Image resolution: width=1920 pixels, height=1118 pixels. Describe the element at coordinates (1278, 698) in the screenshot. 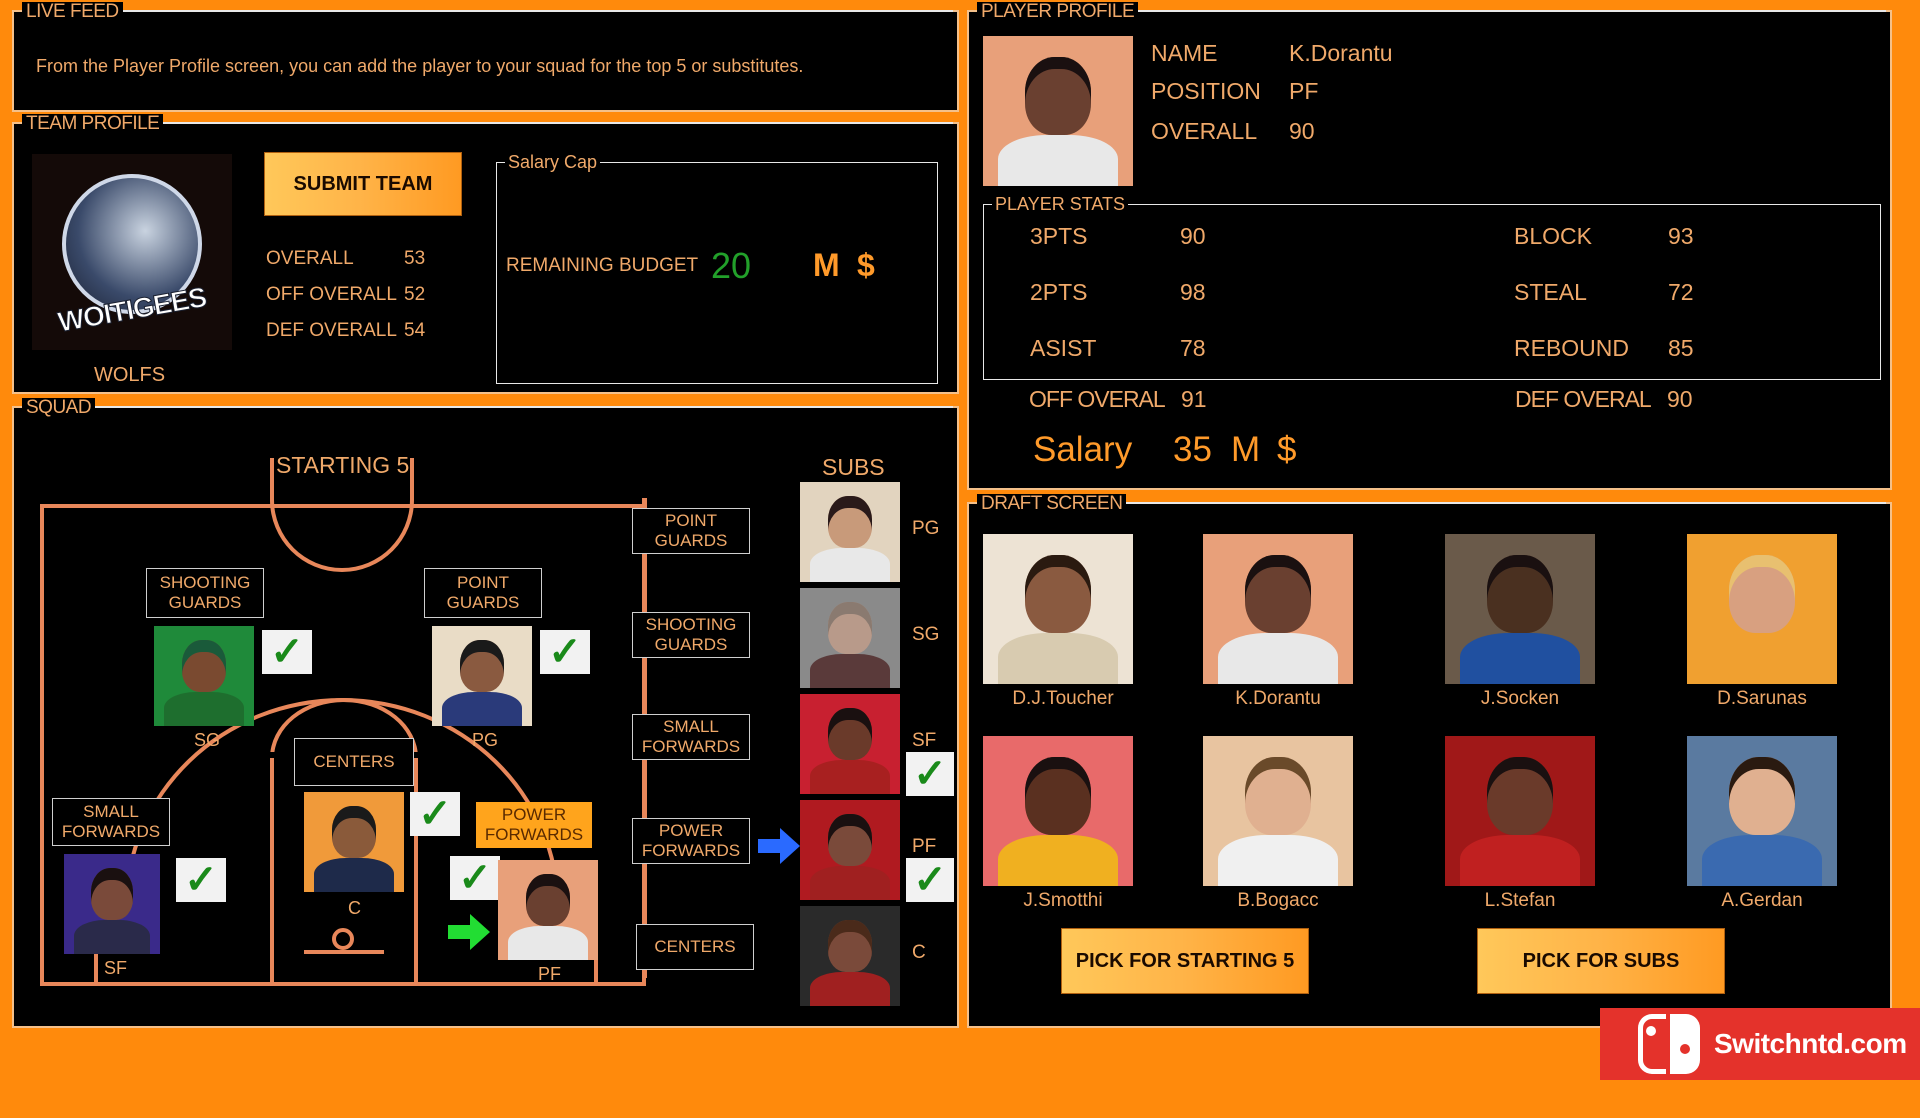

I see `draft-player-name: K.Dorantu` at that location.